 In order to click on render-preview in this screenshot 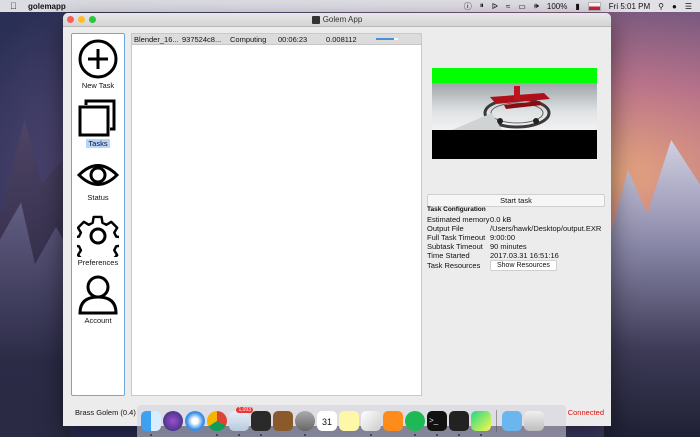, I will do `click(514, 113)`.